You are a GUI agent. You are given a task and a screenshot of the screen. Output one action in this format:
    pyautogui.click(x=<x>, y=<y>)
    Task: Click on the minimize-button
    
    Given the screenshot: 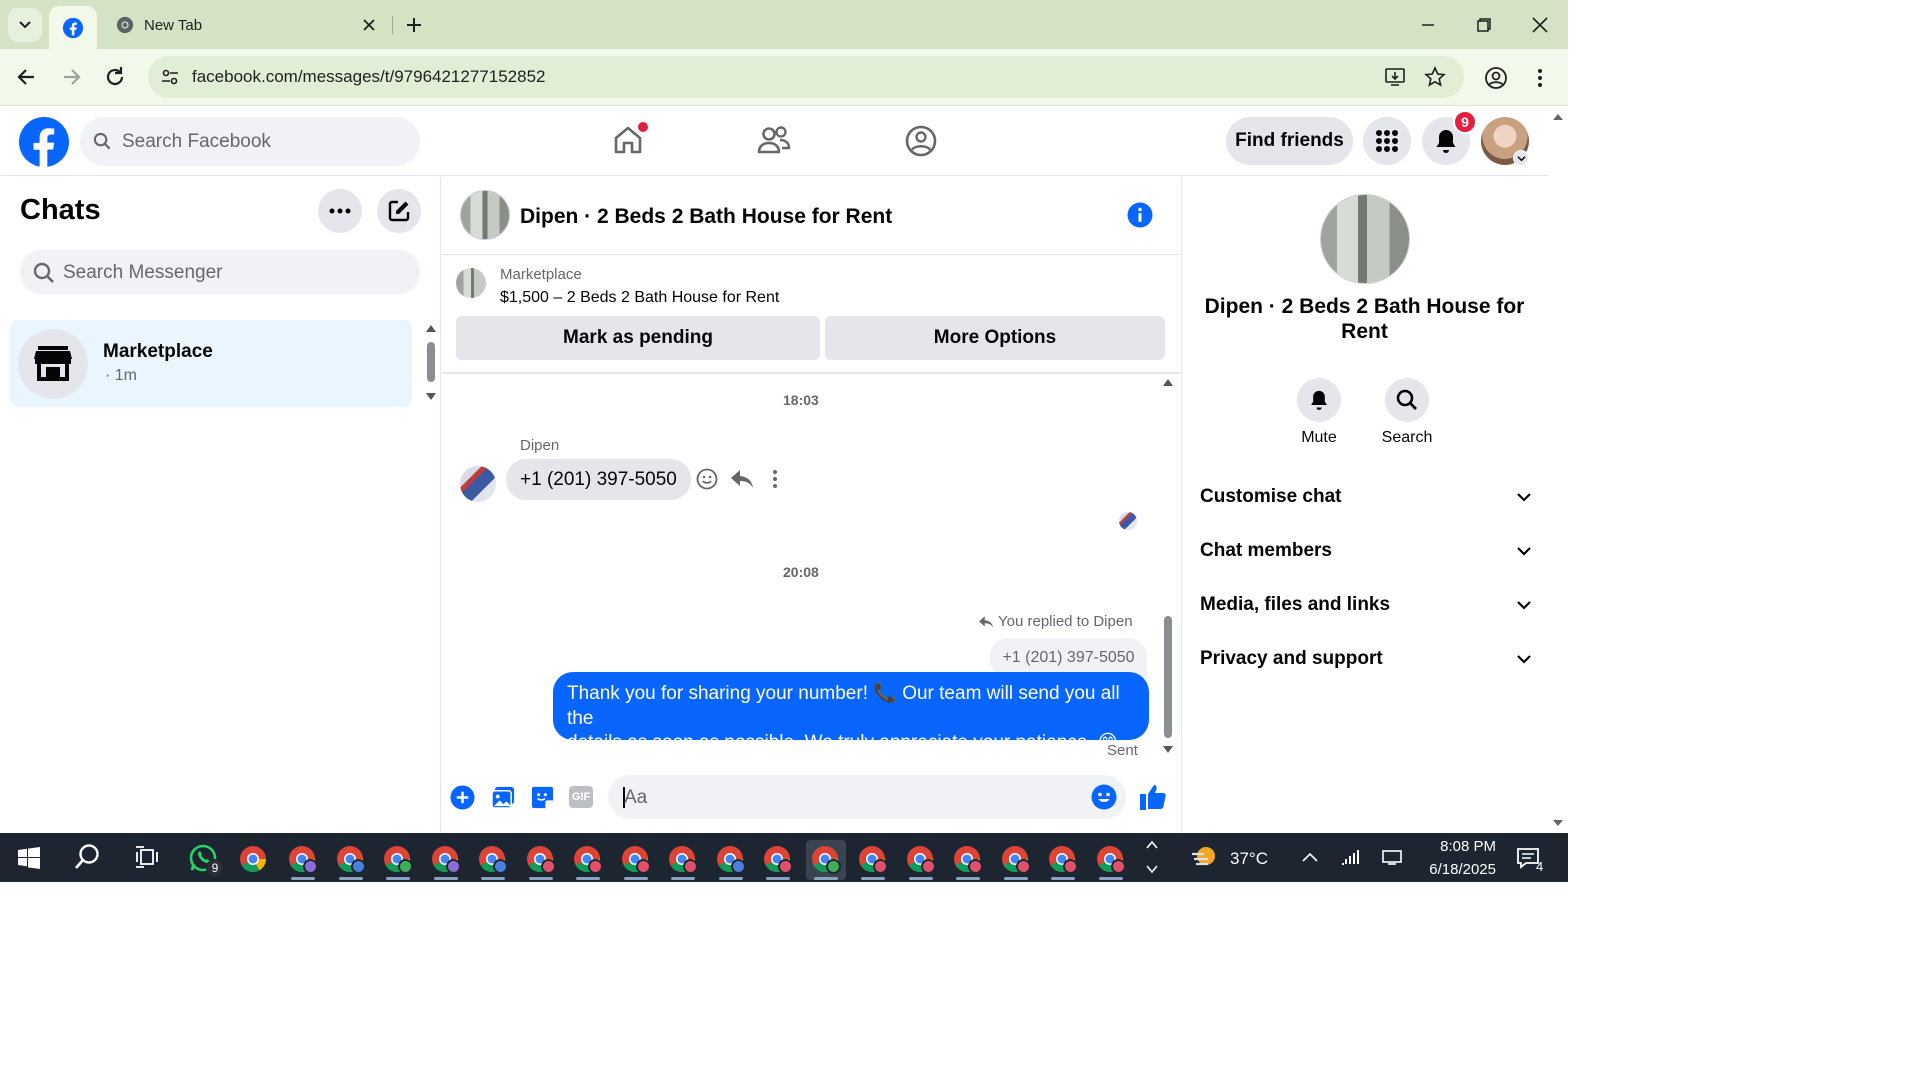 What is the action you would take?
    pyautogui.click(x=1428, y=24)
    